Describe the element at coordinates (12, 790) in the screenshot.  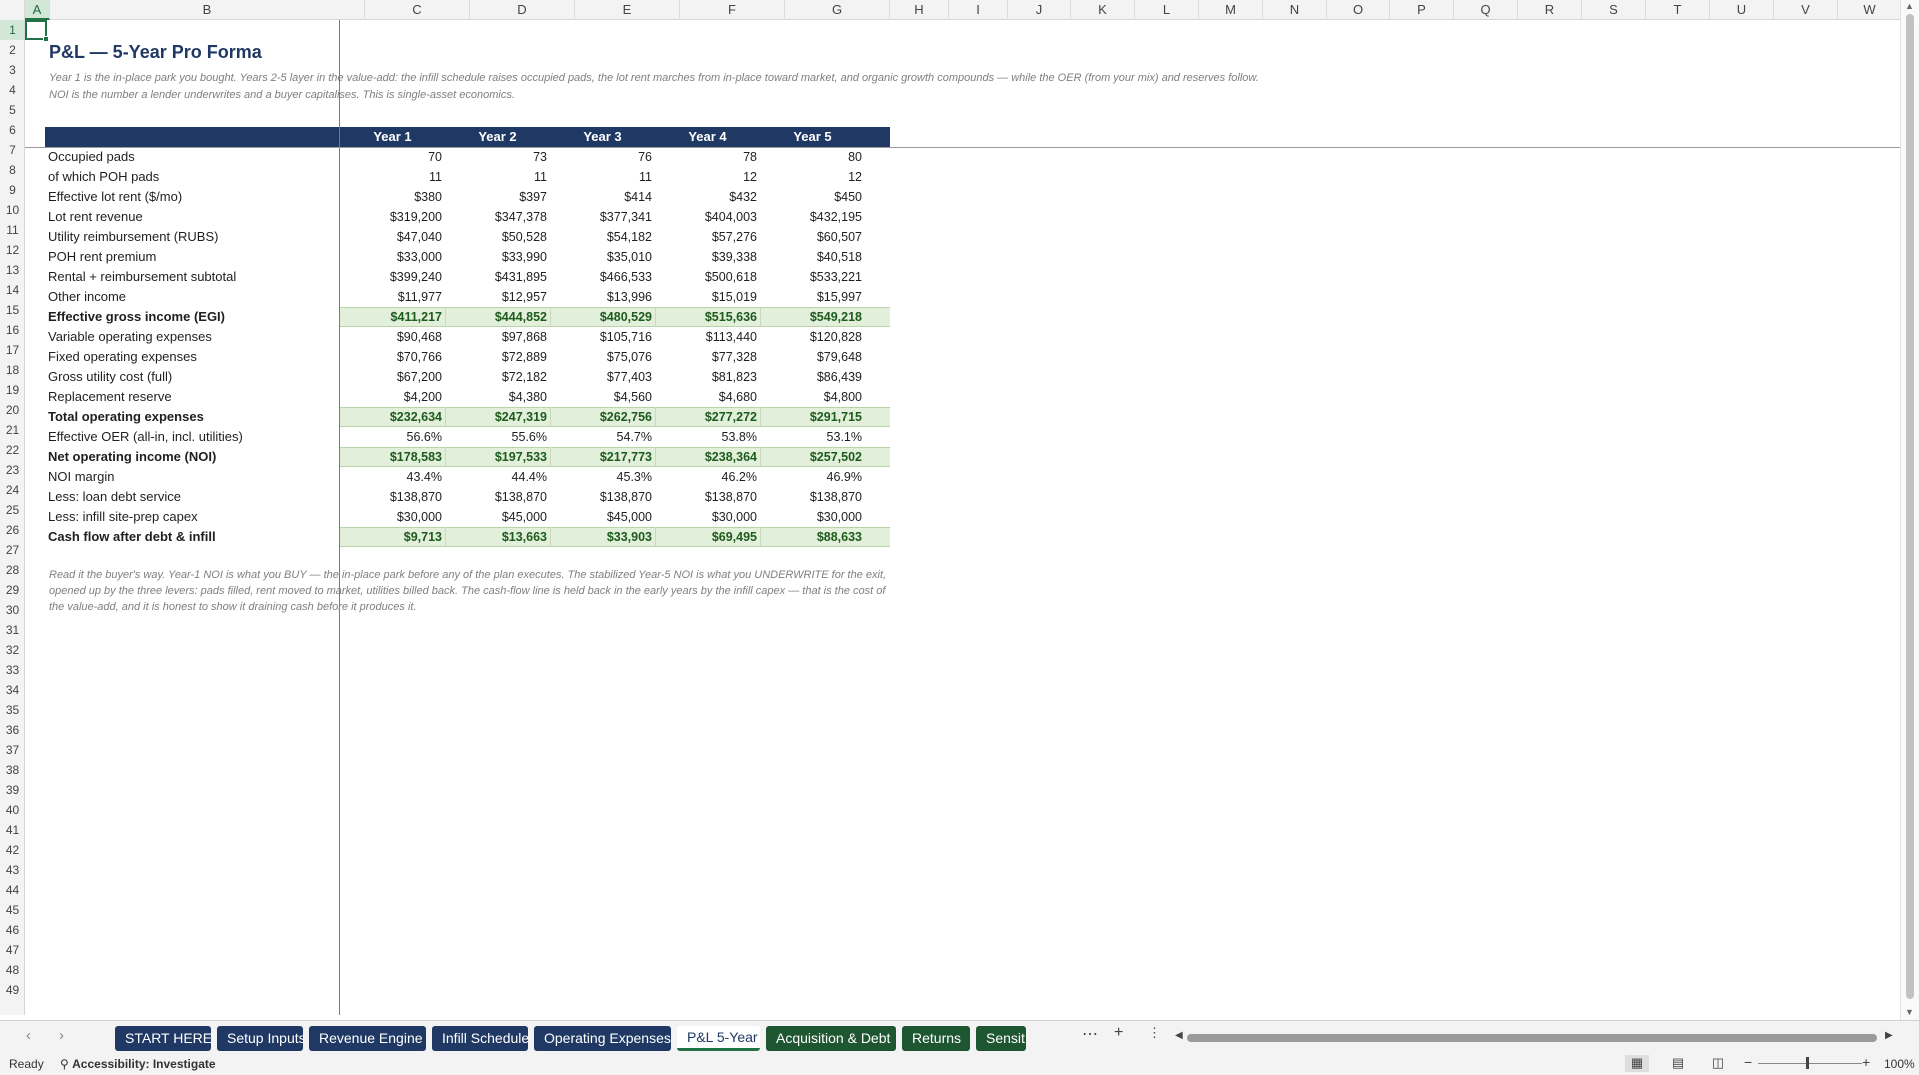
I see `row-header-39: 39` at that location.